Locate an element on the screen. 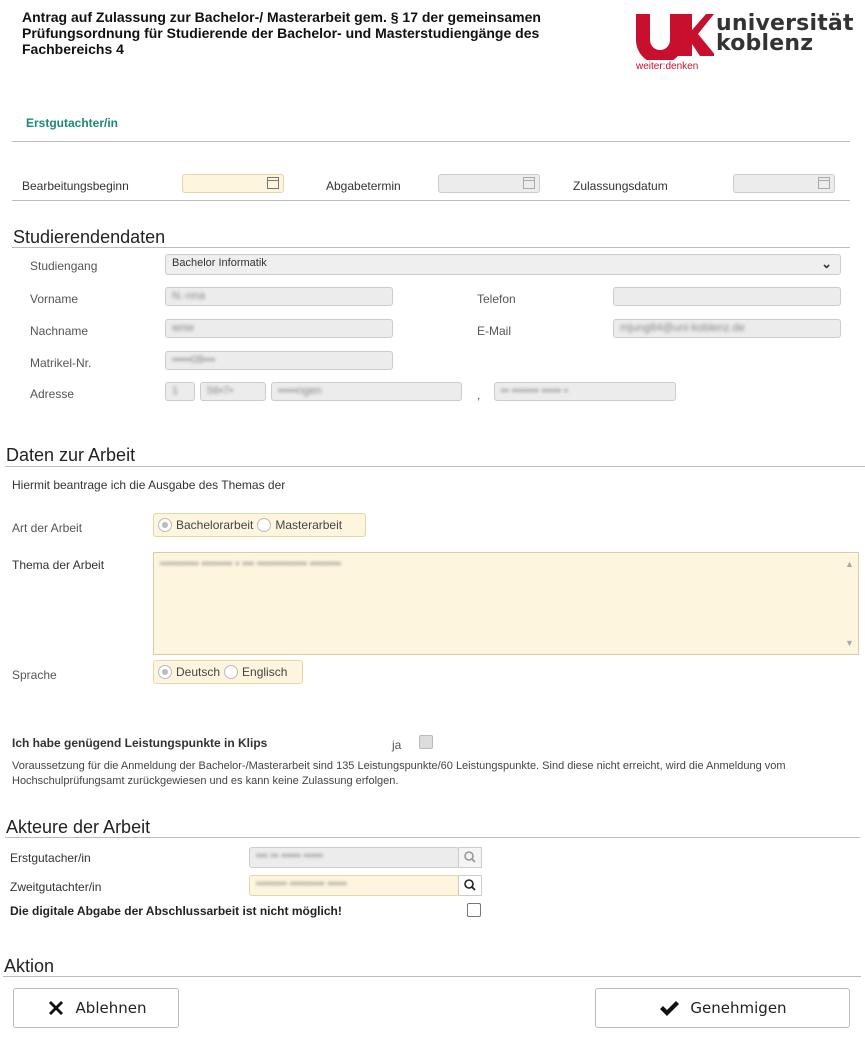  logo-line2: koblenz is located at coordinates (765, 43).